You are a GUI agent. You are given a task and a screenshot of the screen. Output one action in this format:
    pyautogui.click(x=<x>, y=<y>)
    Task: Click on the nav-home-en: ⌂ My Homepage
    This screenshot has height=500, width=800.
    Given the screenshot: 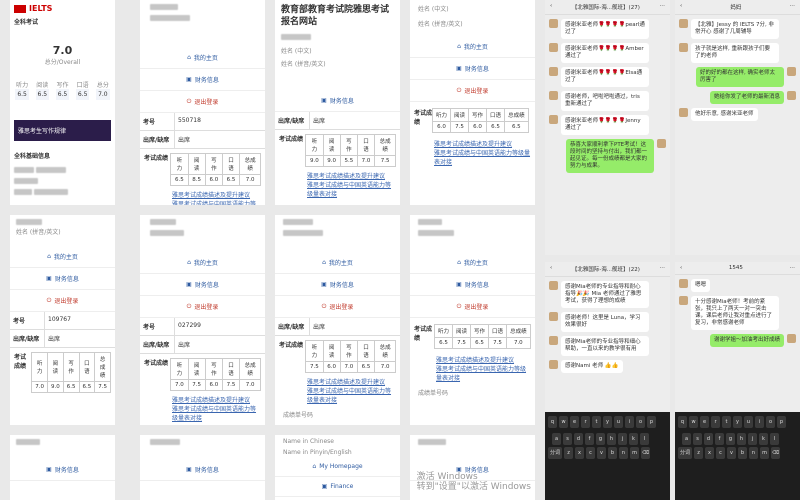 What is the action you would take?
    pyautogui.click(x=337, y=467)
    